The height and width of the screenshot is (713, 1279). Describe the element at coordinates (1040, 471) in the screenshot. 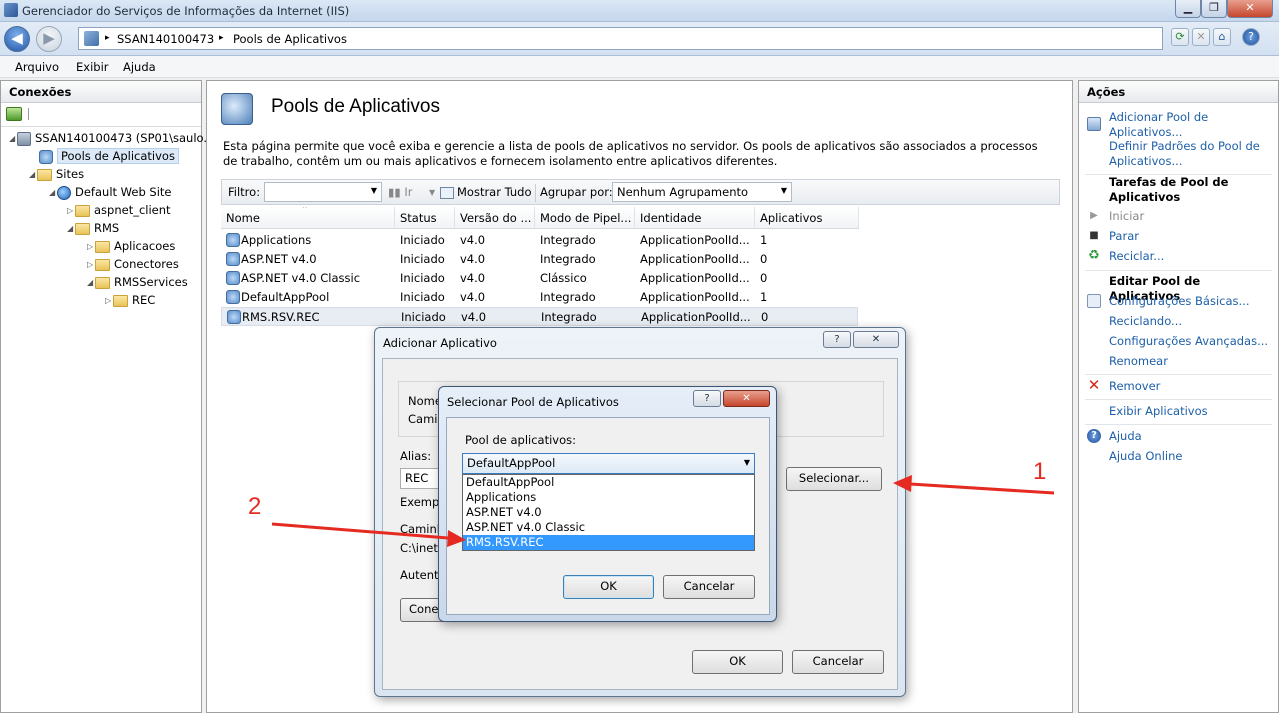

I see `annotation-label-1: 1` at that location.